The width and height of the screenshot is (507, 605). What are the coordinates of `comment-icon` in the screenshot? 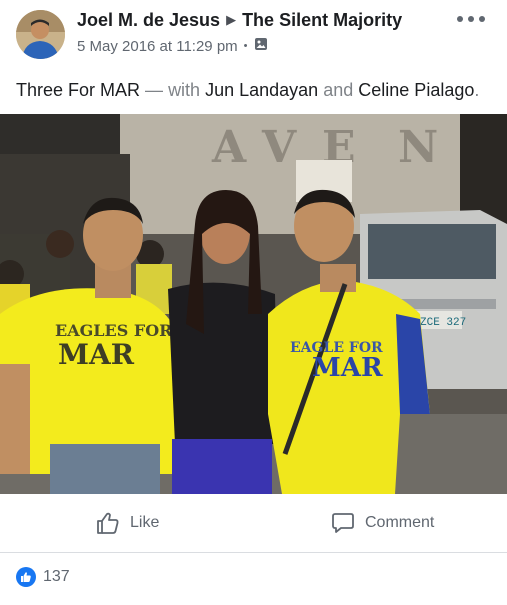 It's located at (343, 523).